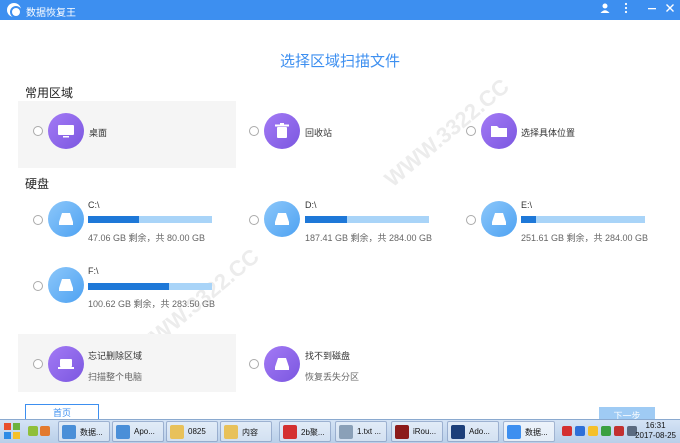 Image resolution: width=680 pixels, height=443 pixels. What do you see at coordinates (339, 61) in the screenshot?
I see `page-heading: 选择区域扫描文件` at bounding box center [339, 61].